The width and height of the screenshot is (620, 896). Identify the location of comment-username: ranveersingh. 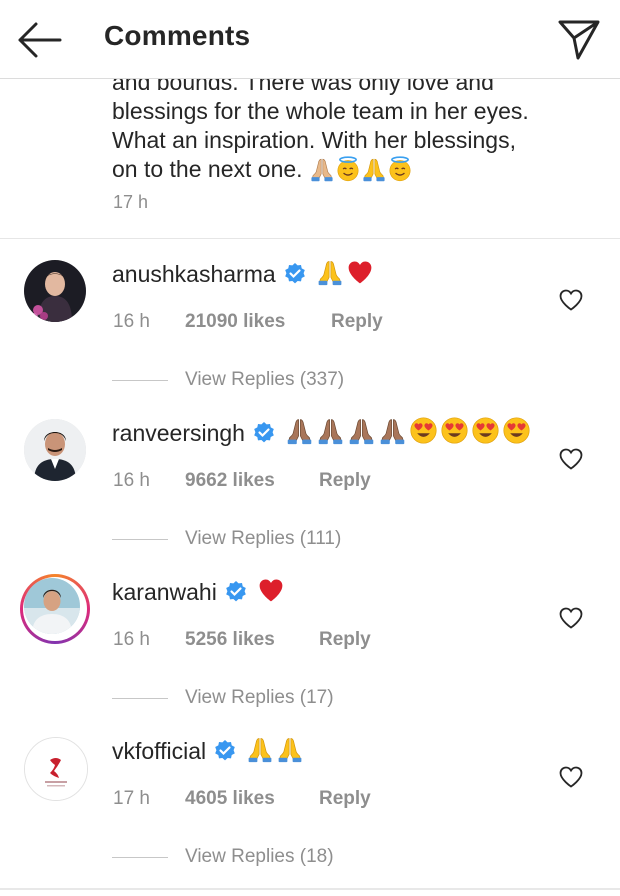
(178, 433).